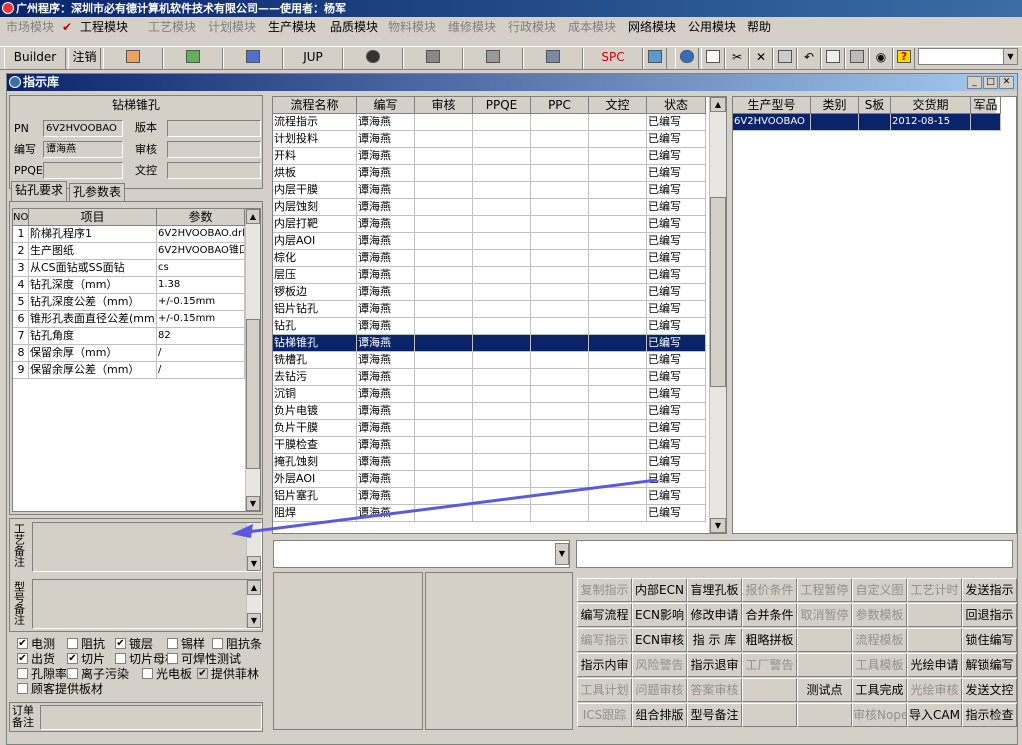 The width and height of the screenshot is (1022, 745). I want to click on action-button: 参数模板, so click(879, 615).